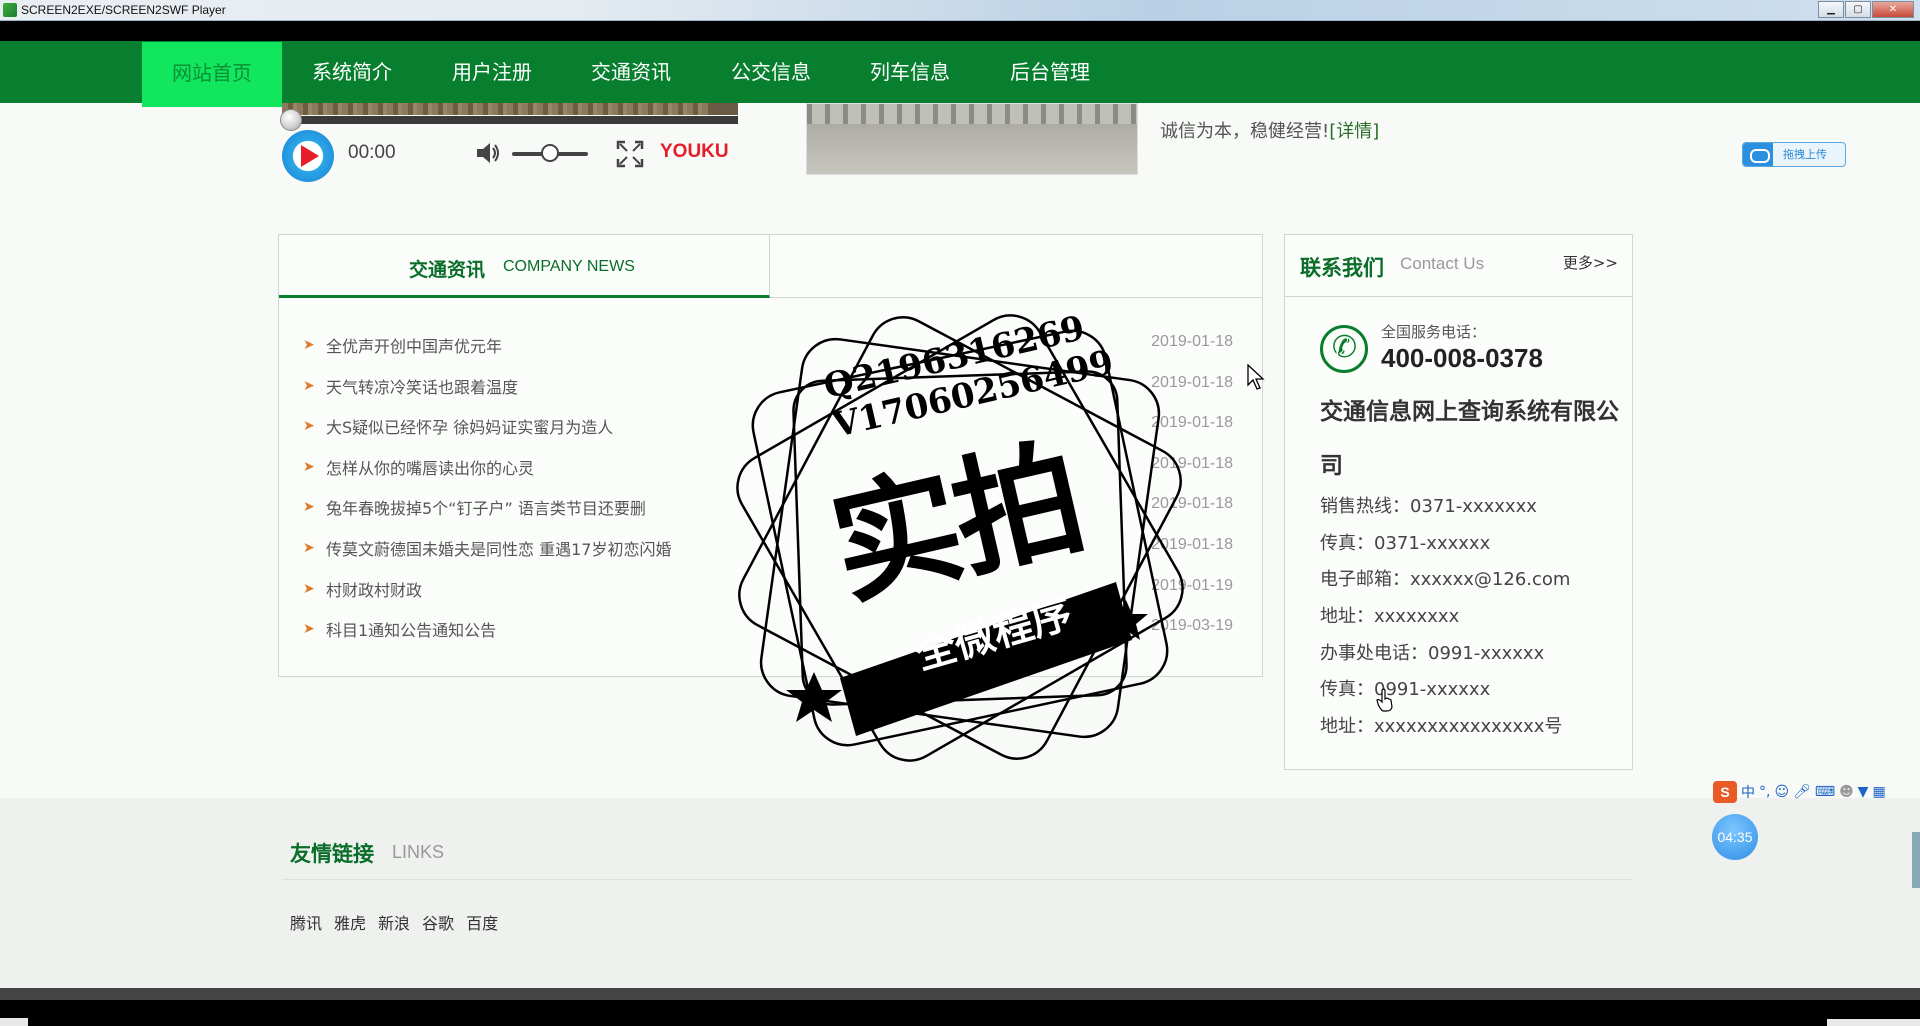 This screenshot has width=1920, height=1026. Describe the element at coordinates (1858, 9) in the screenshot. I see `maximize-button: ▢` at that location.